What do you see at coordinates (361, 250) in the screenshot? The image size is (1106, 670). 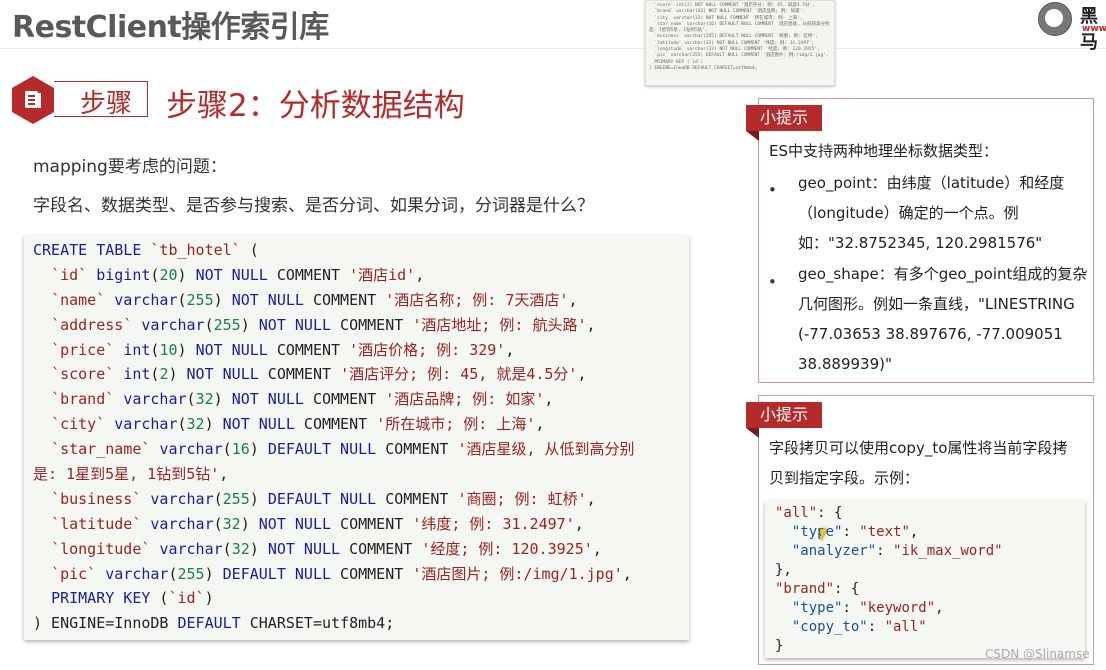 I see `code-line: CREATE TABLE `tb_hotel` (` at bounding box center [361, 250].